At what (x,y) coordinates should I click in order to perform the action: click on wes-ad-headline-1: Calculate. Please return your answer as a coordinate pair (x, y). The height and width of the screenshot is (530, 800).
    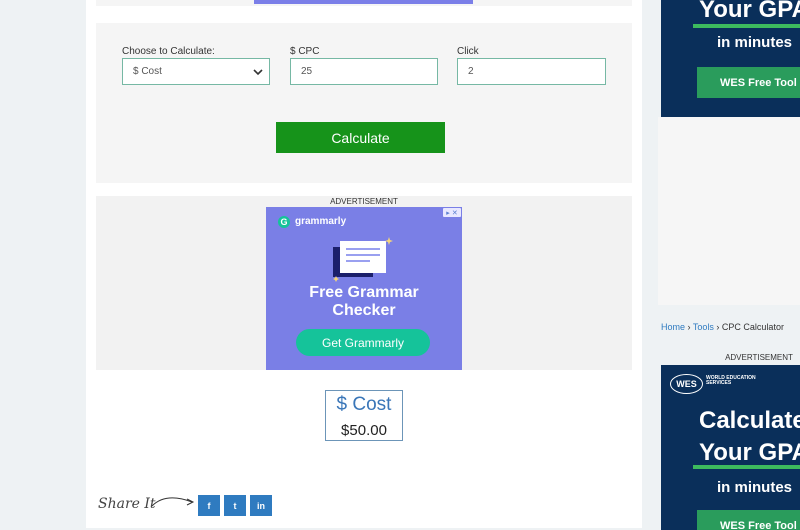
    Looking at the image, I should click on (749, 420).